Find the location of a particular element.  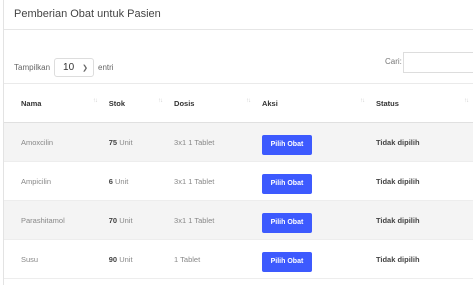

cell-stock: 90 Unit is located at coordinates (135, 259).